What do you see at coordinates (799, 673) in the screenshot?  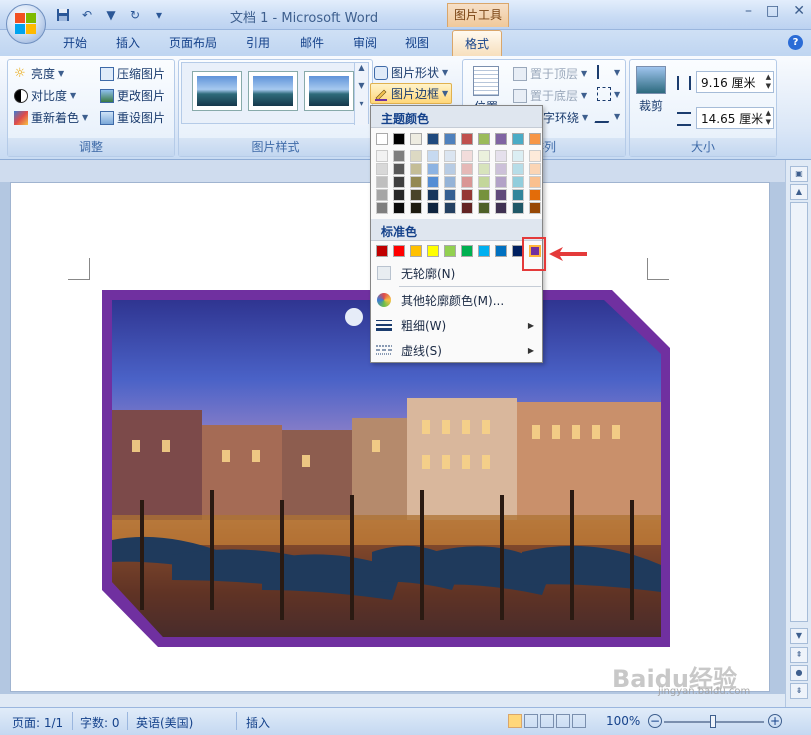 I see `select-browse-object-icon: ●` at bounding box center [799, 673].